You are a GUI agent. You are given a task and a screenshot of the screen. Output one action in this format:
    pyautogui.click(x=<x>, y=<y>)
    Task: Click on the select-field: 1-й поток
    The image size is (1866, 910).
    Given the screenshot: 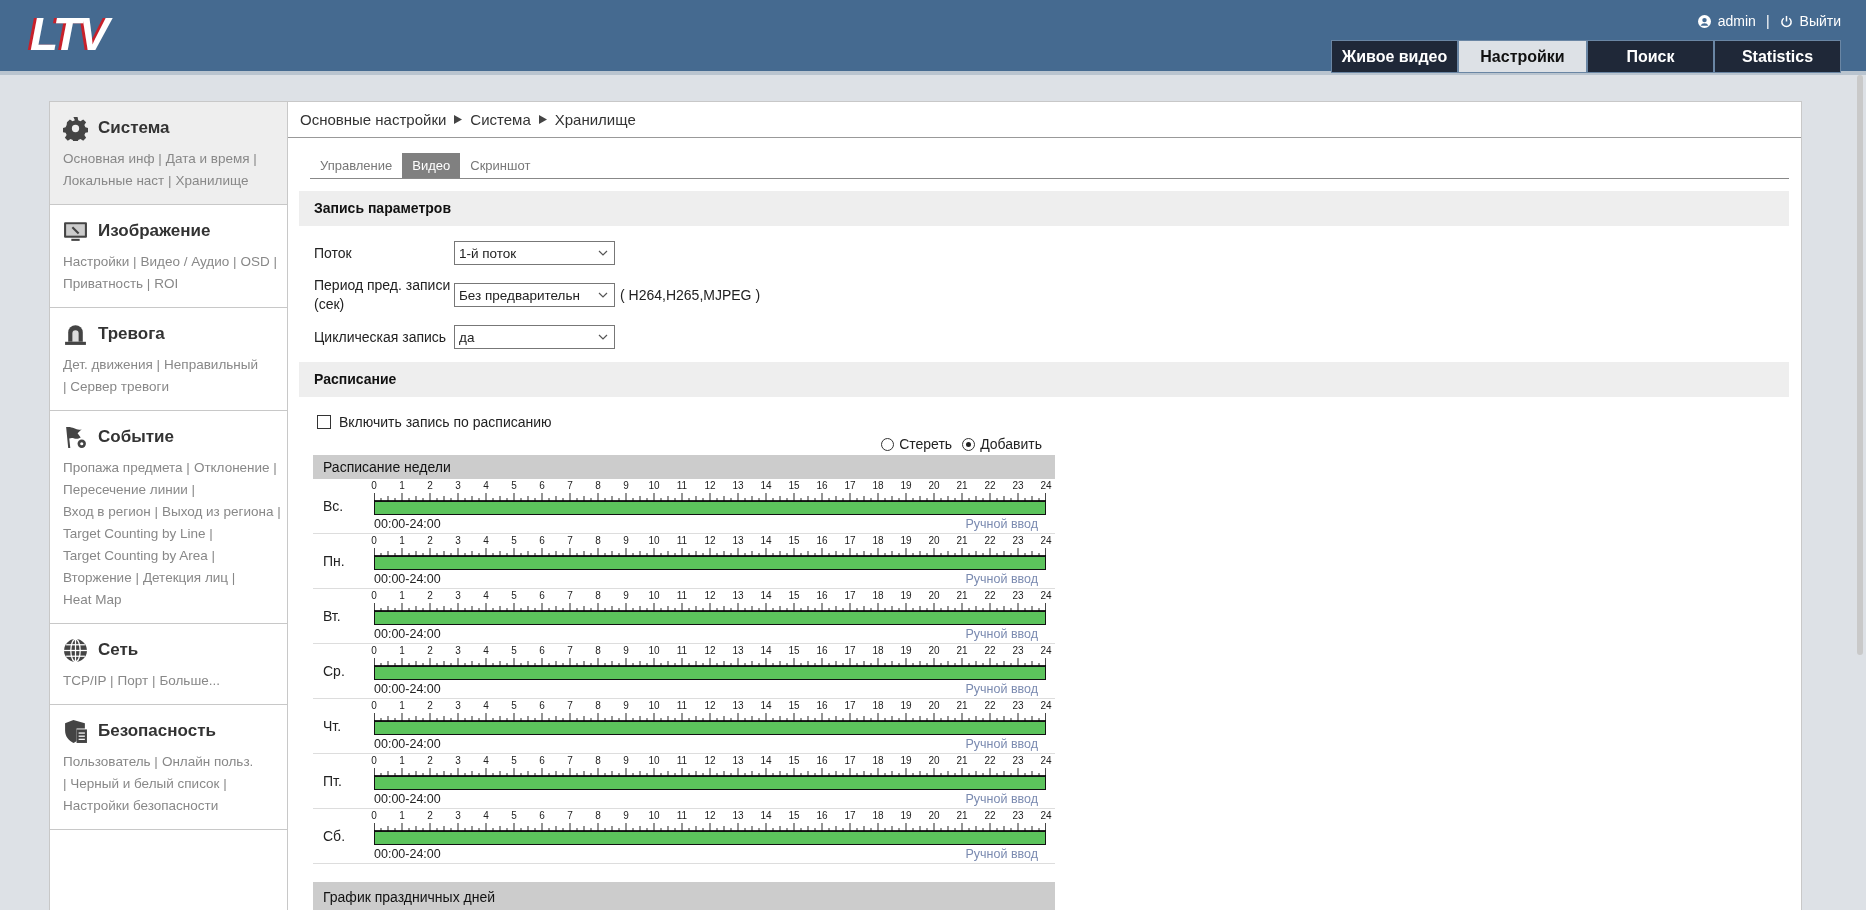 What is the action you would take?
    pyautogui.click(x=534, y=253)
    